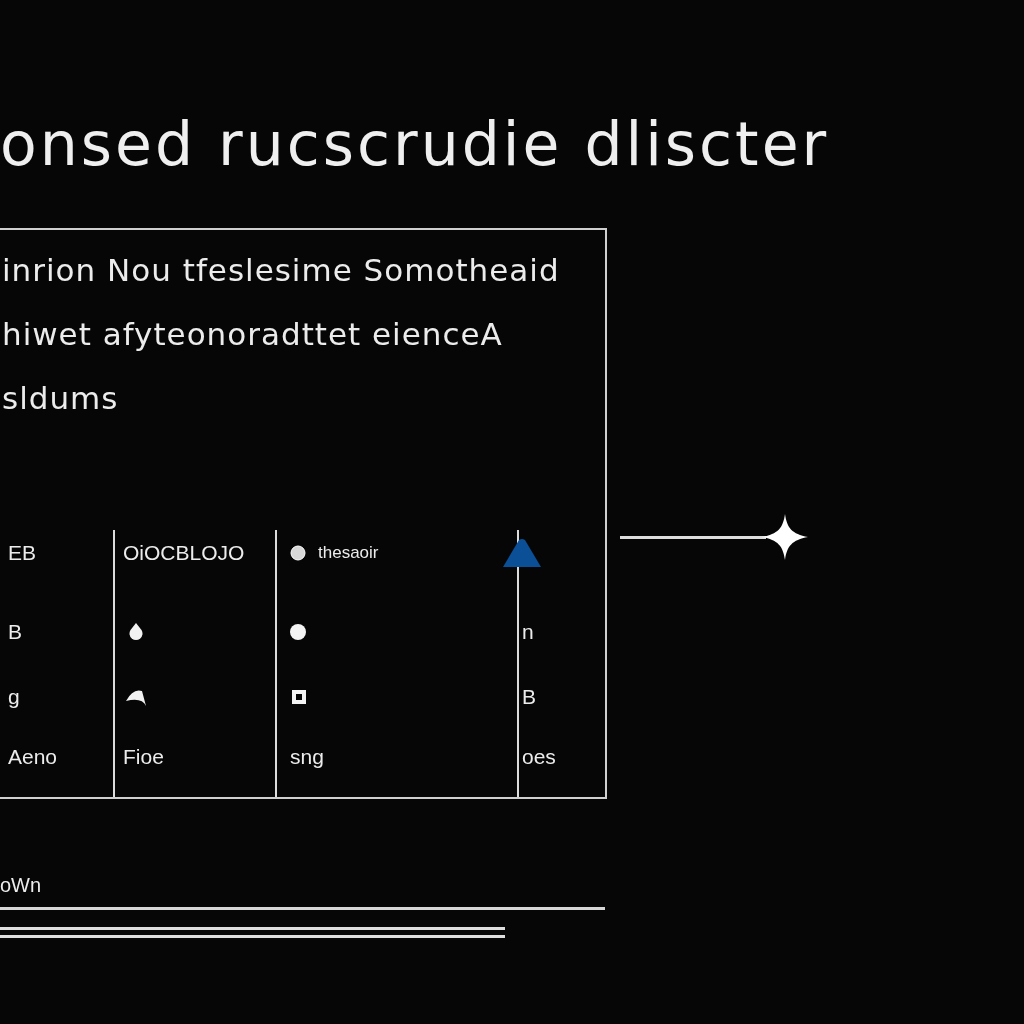 The image size is (1024, 1024). Describe the element at coordinates (143, 757) in the screenshot. I see `table-cell-text: Fioe` at that location.